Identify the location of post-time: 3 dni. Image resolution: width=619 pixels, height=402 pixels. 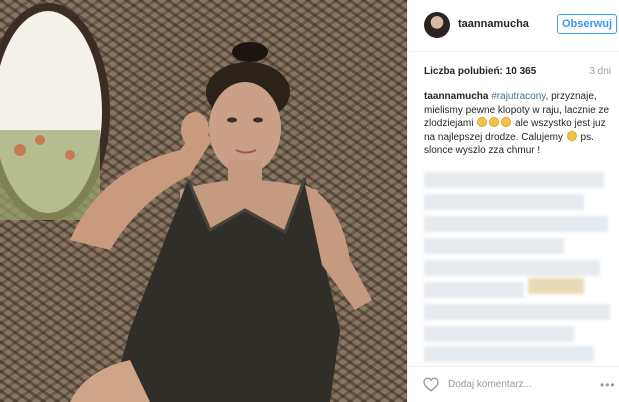
(600, 71).